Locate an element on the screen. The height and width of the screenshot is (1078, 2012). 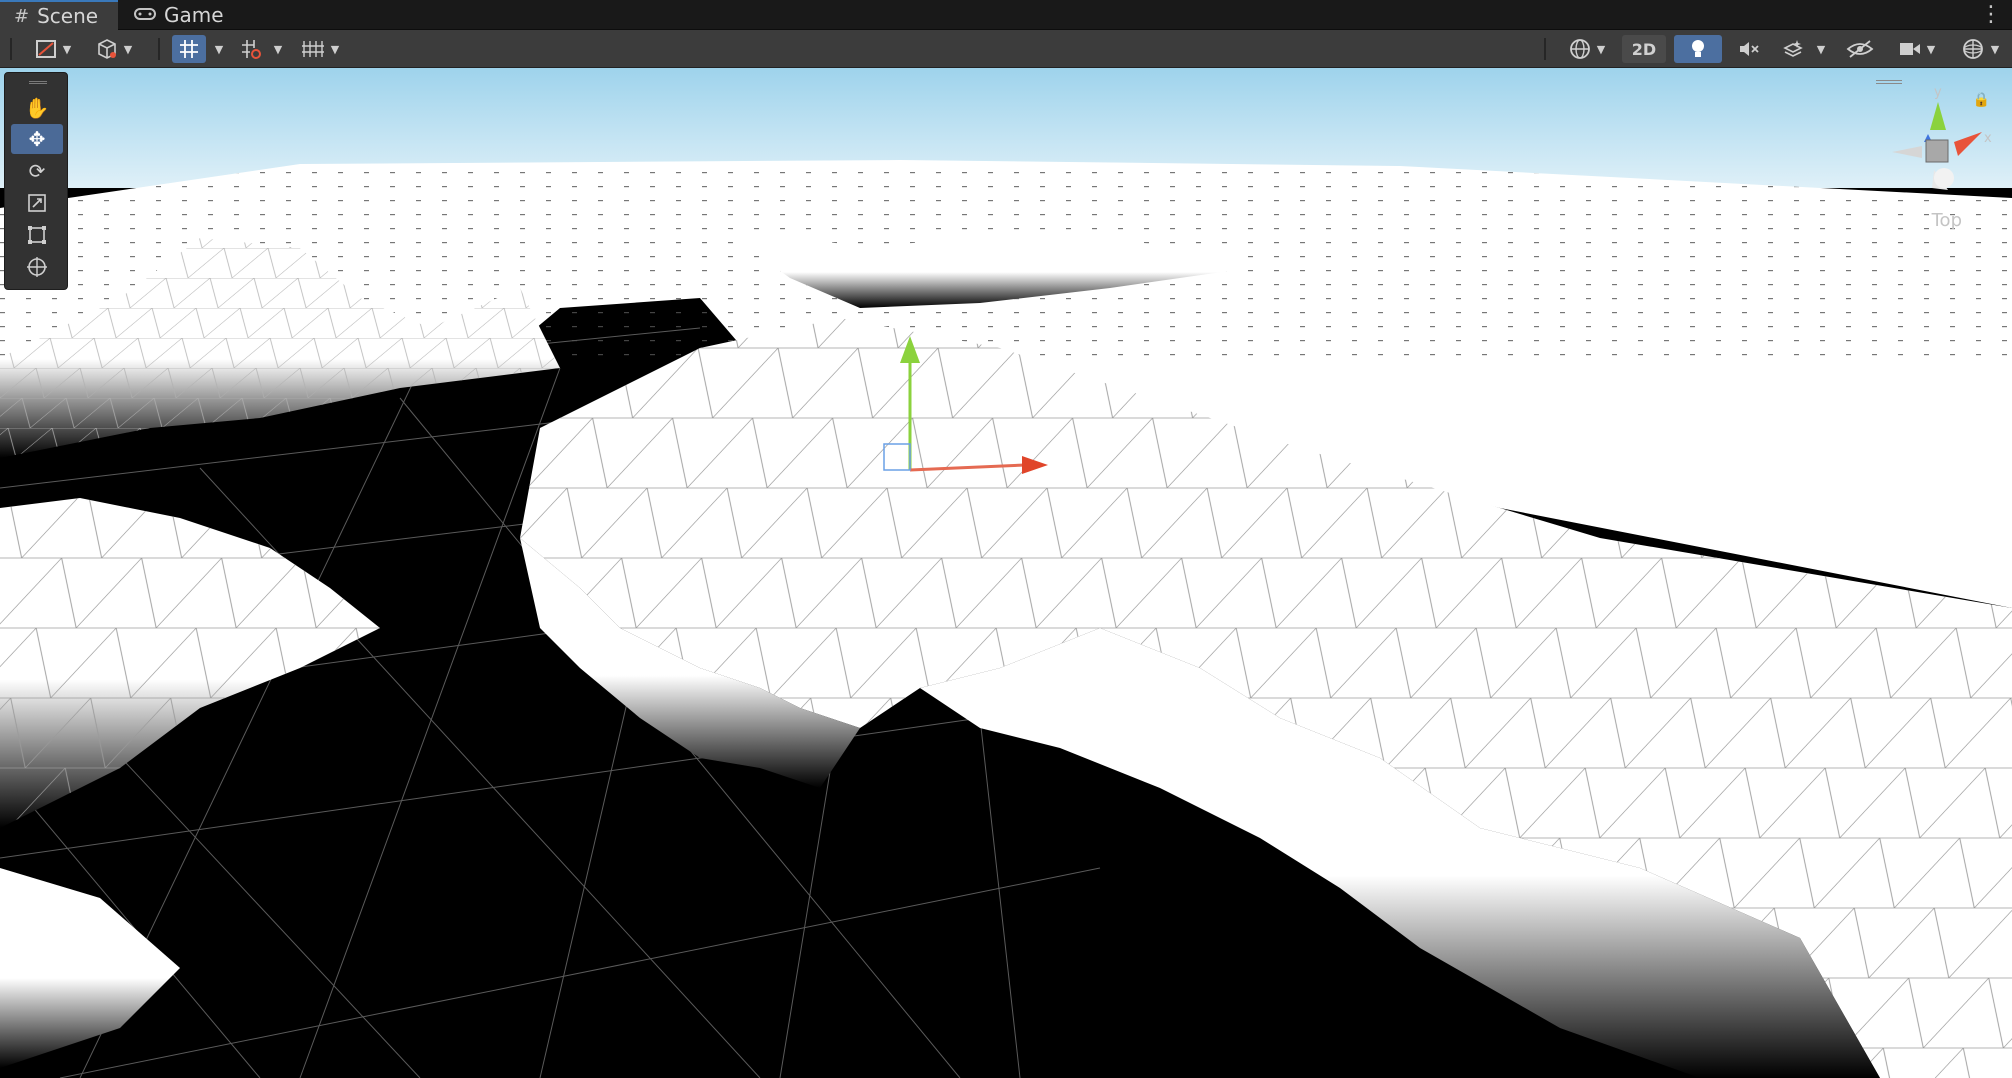
grid-snap-dropdown: ▼ is located at coordinates (219, 49).